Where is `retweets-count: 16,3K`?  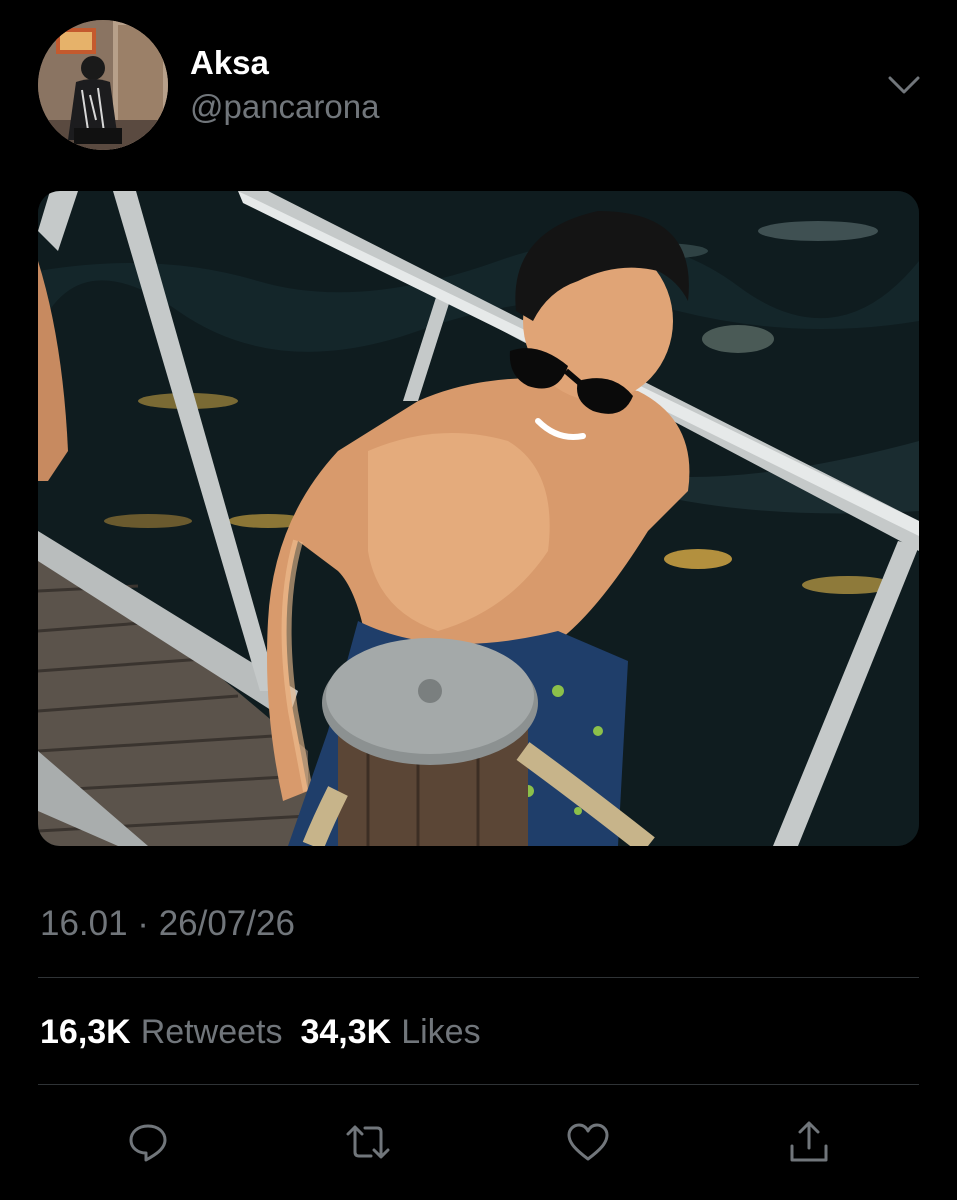 retweets-count: 16,3K is located at coordinates (85, 1032).